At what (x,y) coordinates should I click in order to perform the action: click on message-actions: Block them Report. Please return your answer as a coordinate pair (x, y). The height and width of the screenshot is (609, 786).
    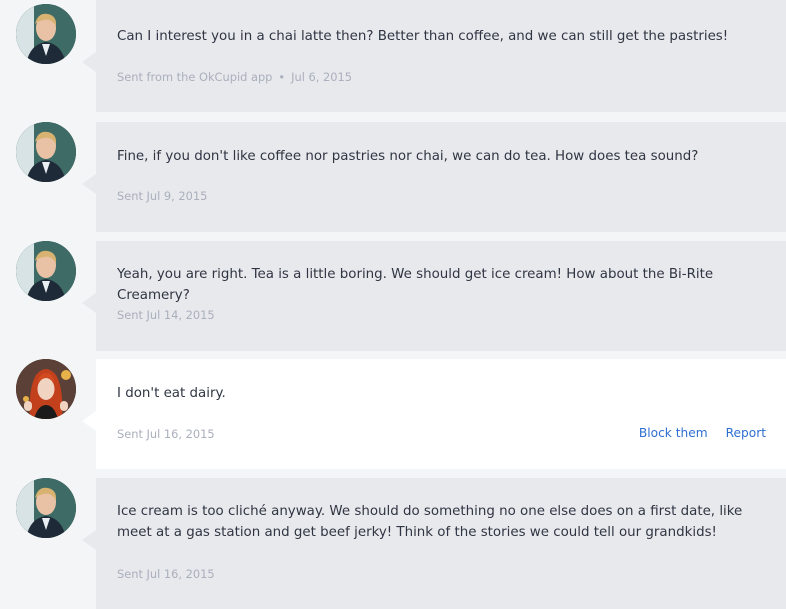
    Looking at the image, I should click on (702, 433).